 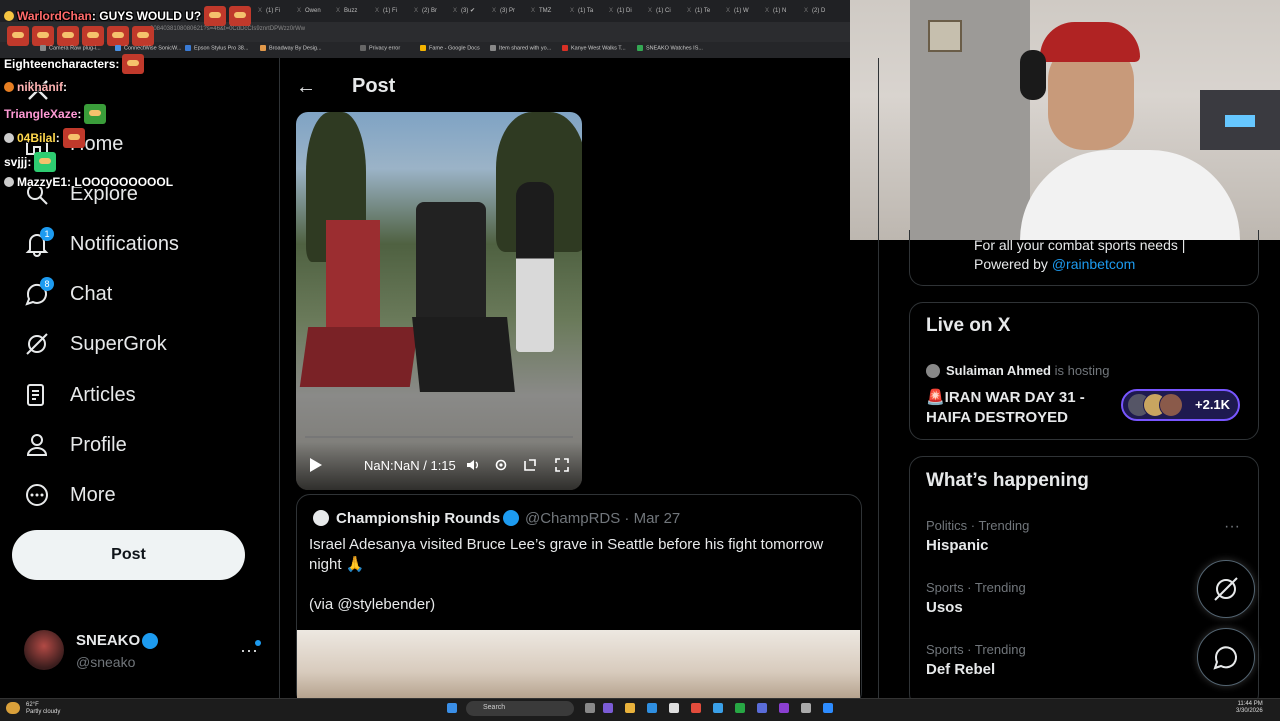 I want to click on bell-icon: 1, so click(x=39, y=242).